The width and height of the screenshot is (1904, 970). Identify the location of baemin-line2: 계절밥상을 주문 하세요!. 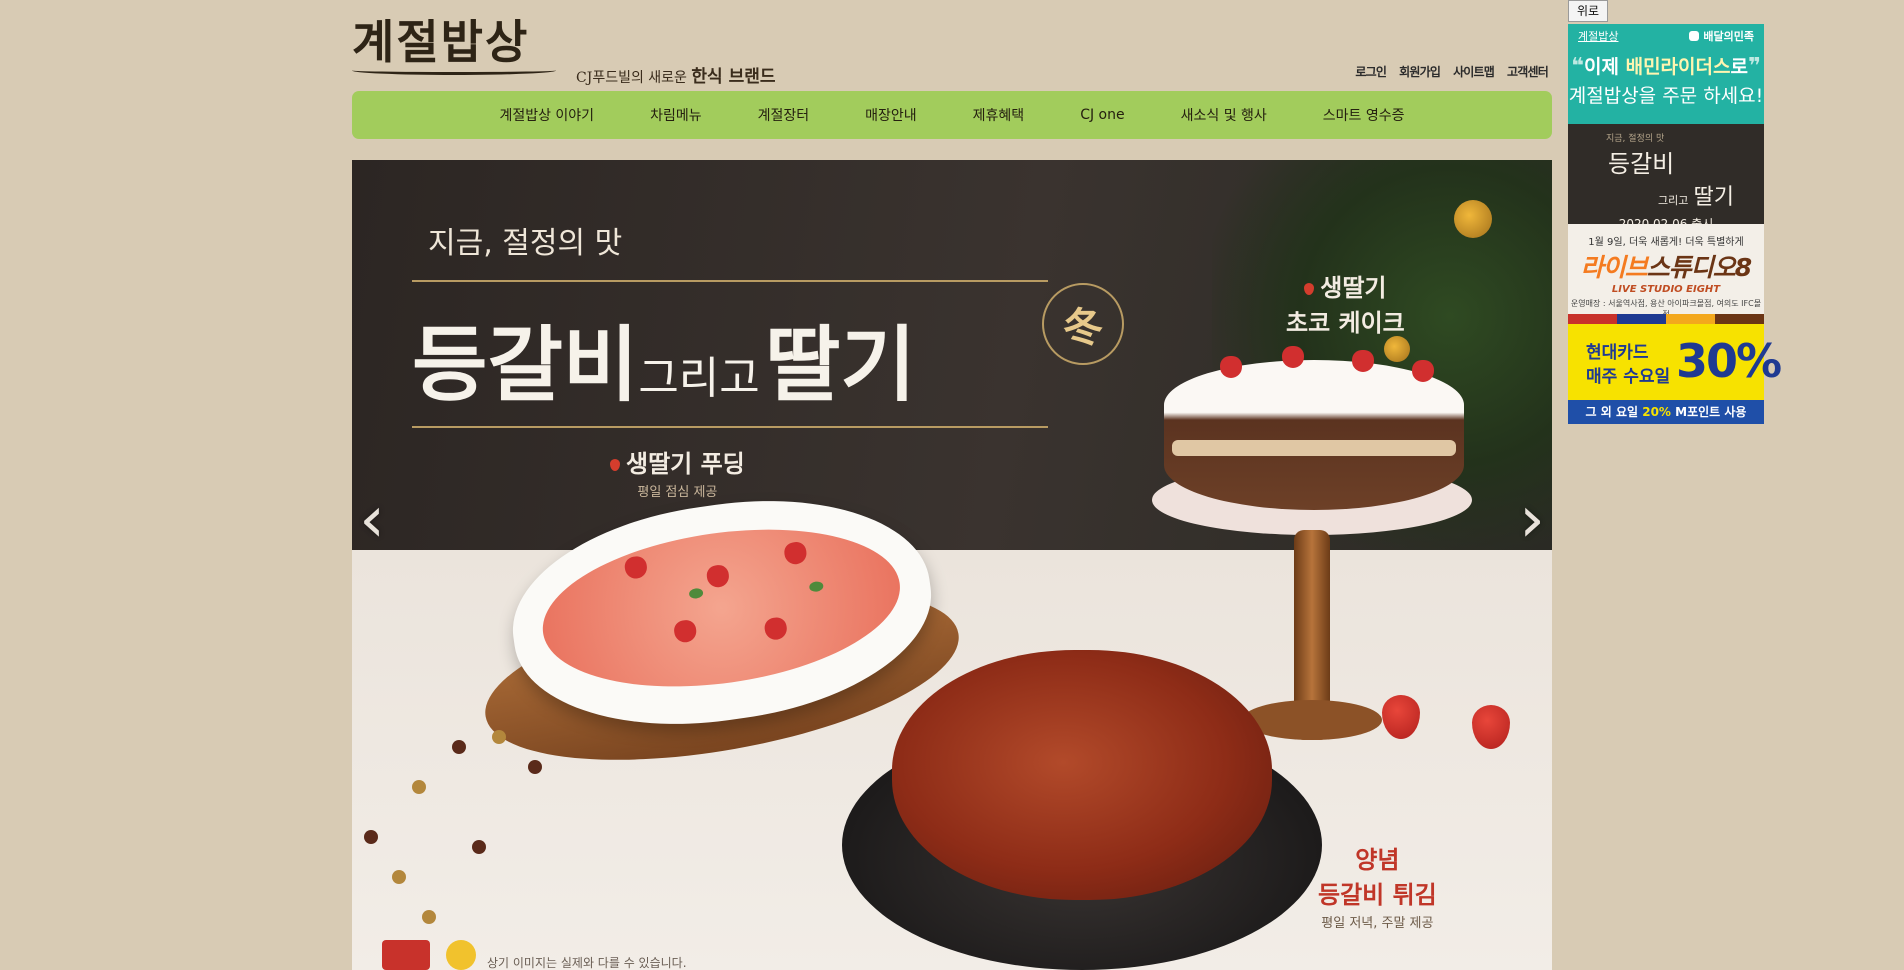
(1666, 96).